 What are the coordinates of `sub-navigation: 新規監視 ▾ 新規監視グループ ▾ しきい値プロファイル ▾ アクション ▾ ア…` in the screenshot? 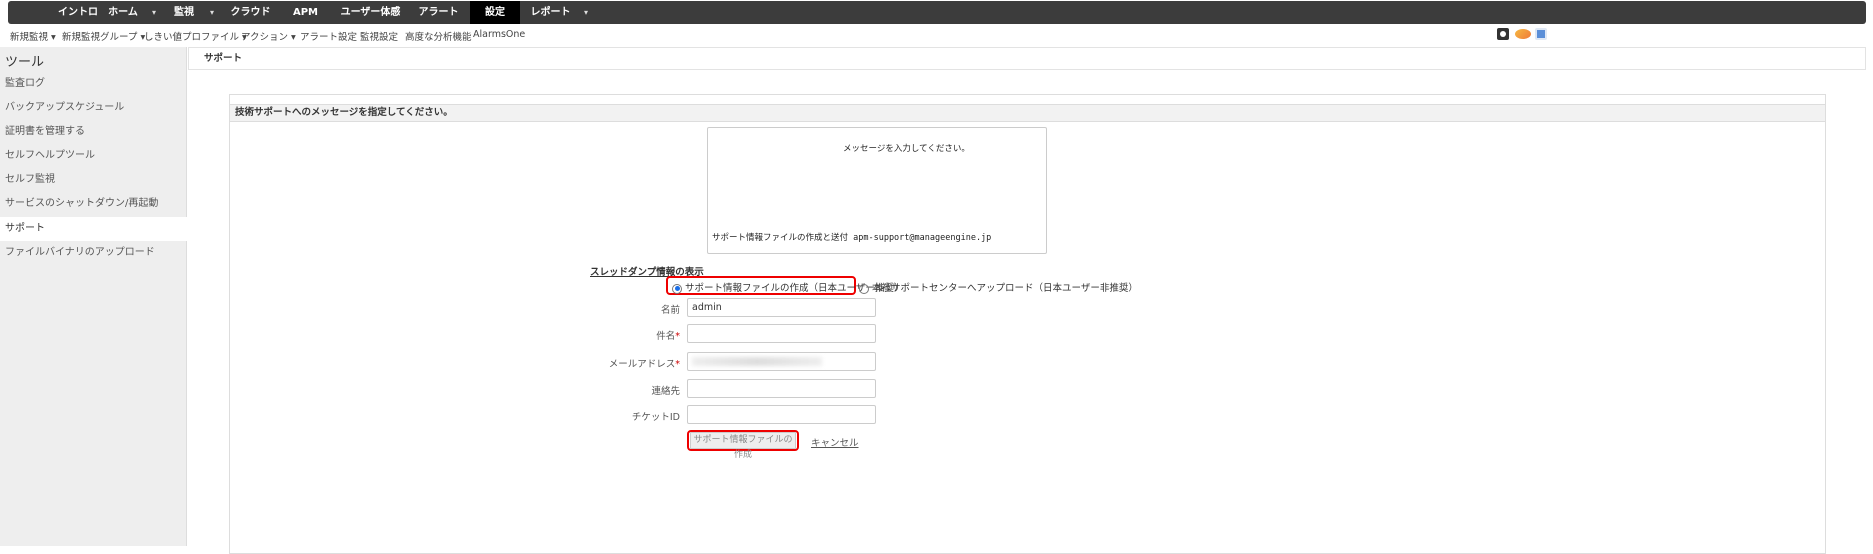 It's located at (936, 35).